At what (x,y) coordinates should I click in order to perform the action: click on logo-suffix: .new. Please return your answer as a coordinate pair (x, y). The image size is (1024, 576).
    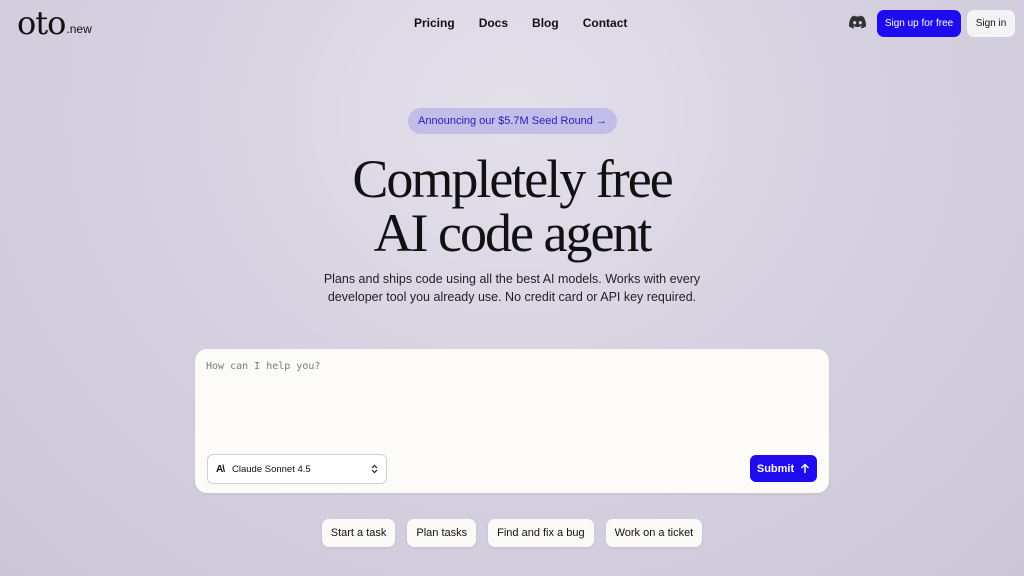
    Looking at the image, I should click on (79, 29).